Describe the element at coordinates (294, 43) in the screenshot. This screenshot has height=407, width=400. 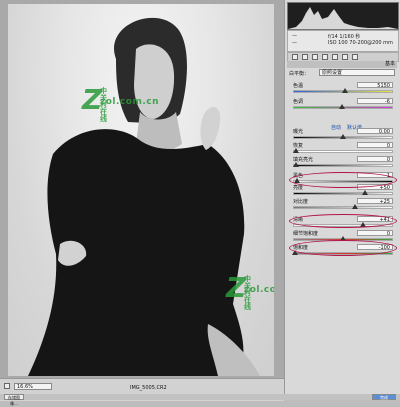
I see `meta-dash-2: —` at that location.